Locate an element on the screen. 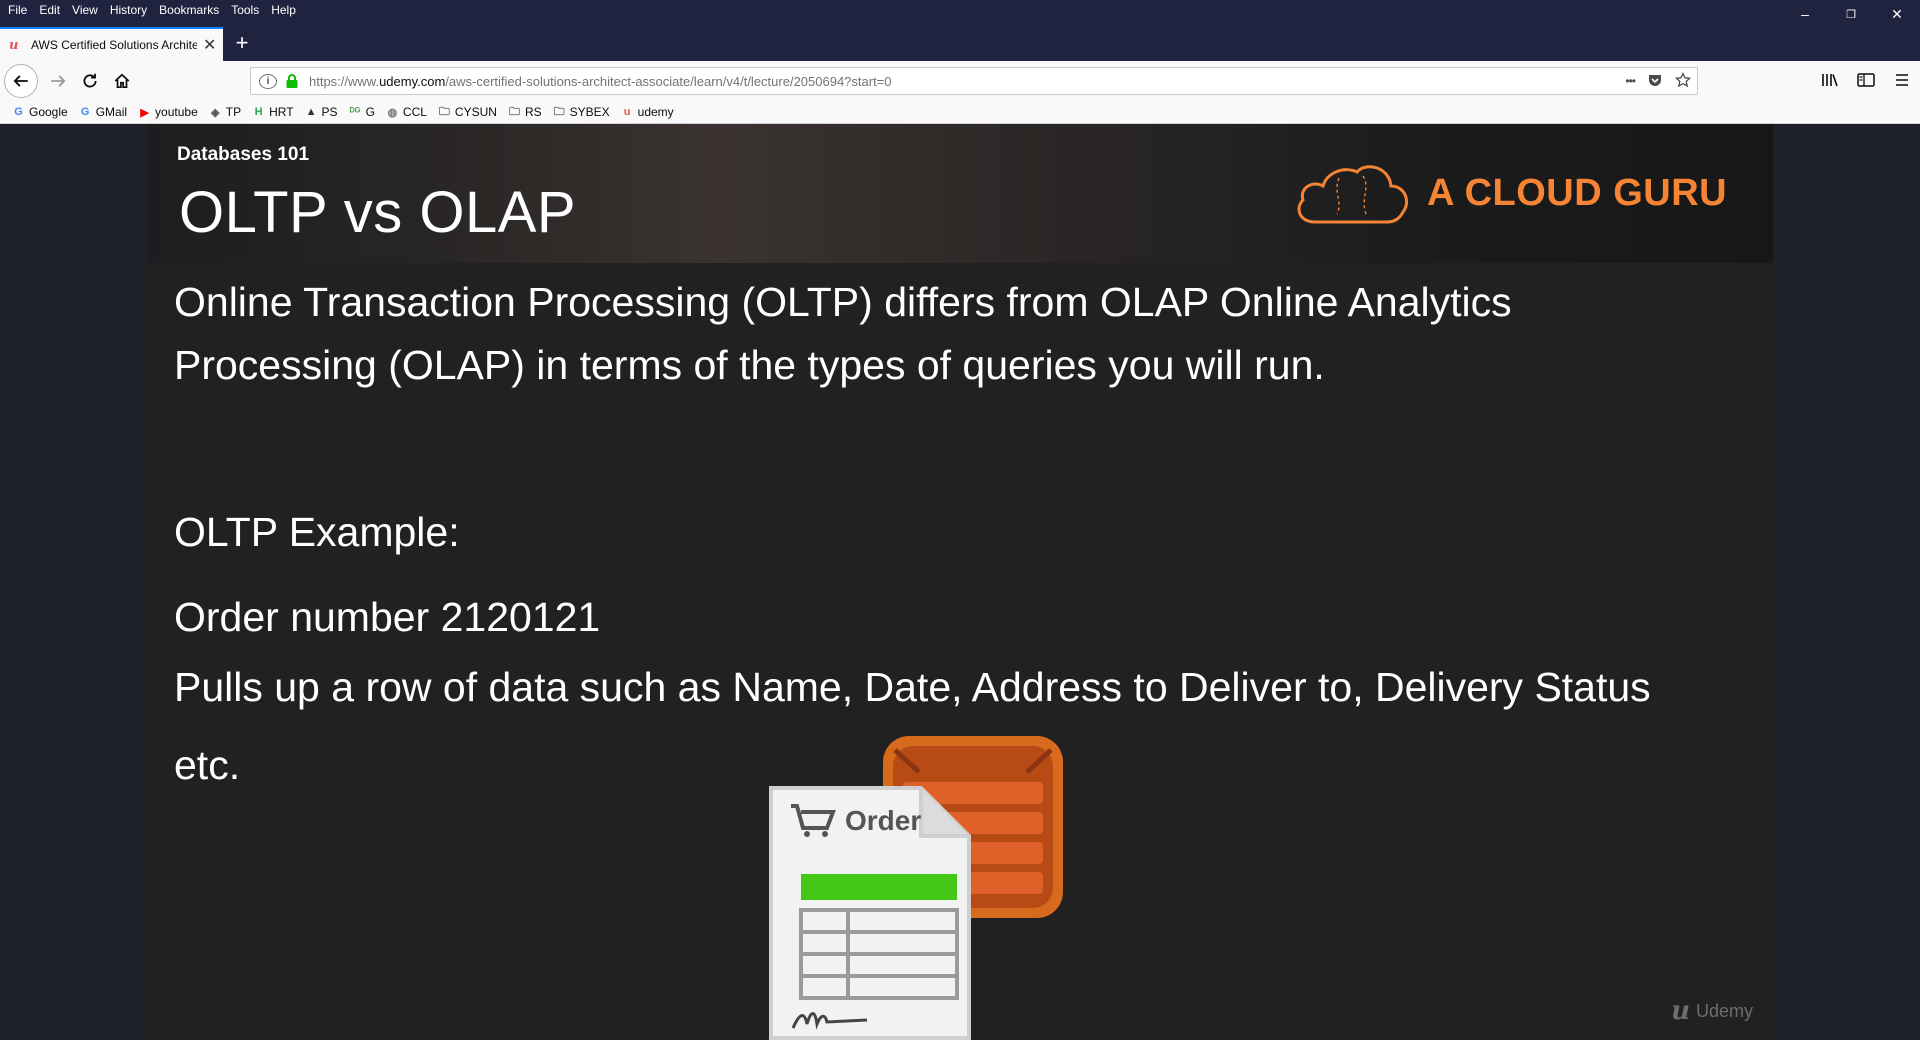 This screenshot has width=1920, height=1040. bookmark-label: RS is located at coordinates (533, 112).